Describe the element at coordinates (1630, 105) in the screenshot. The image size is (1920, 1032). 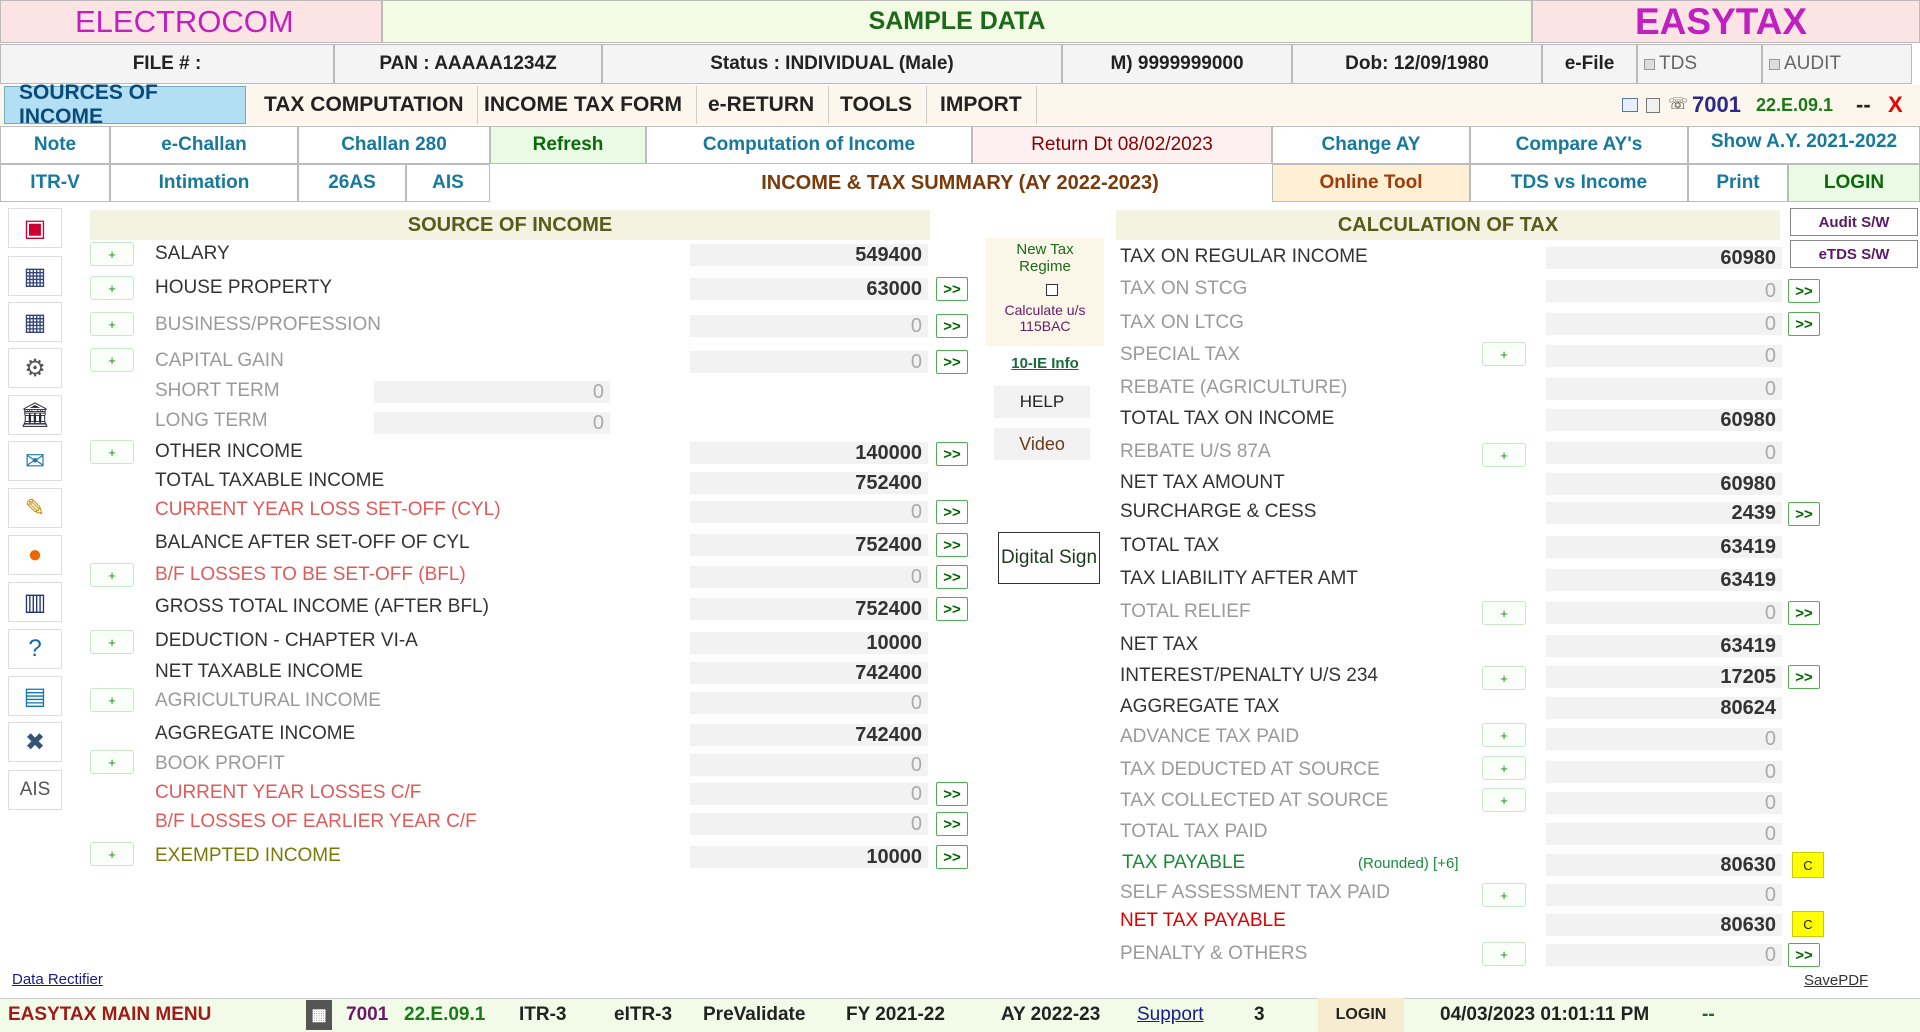
I see `calendar-icon` at that location.